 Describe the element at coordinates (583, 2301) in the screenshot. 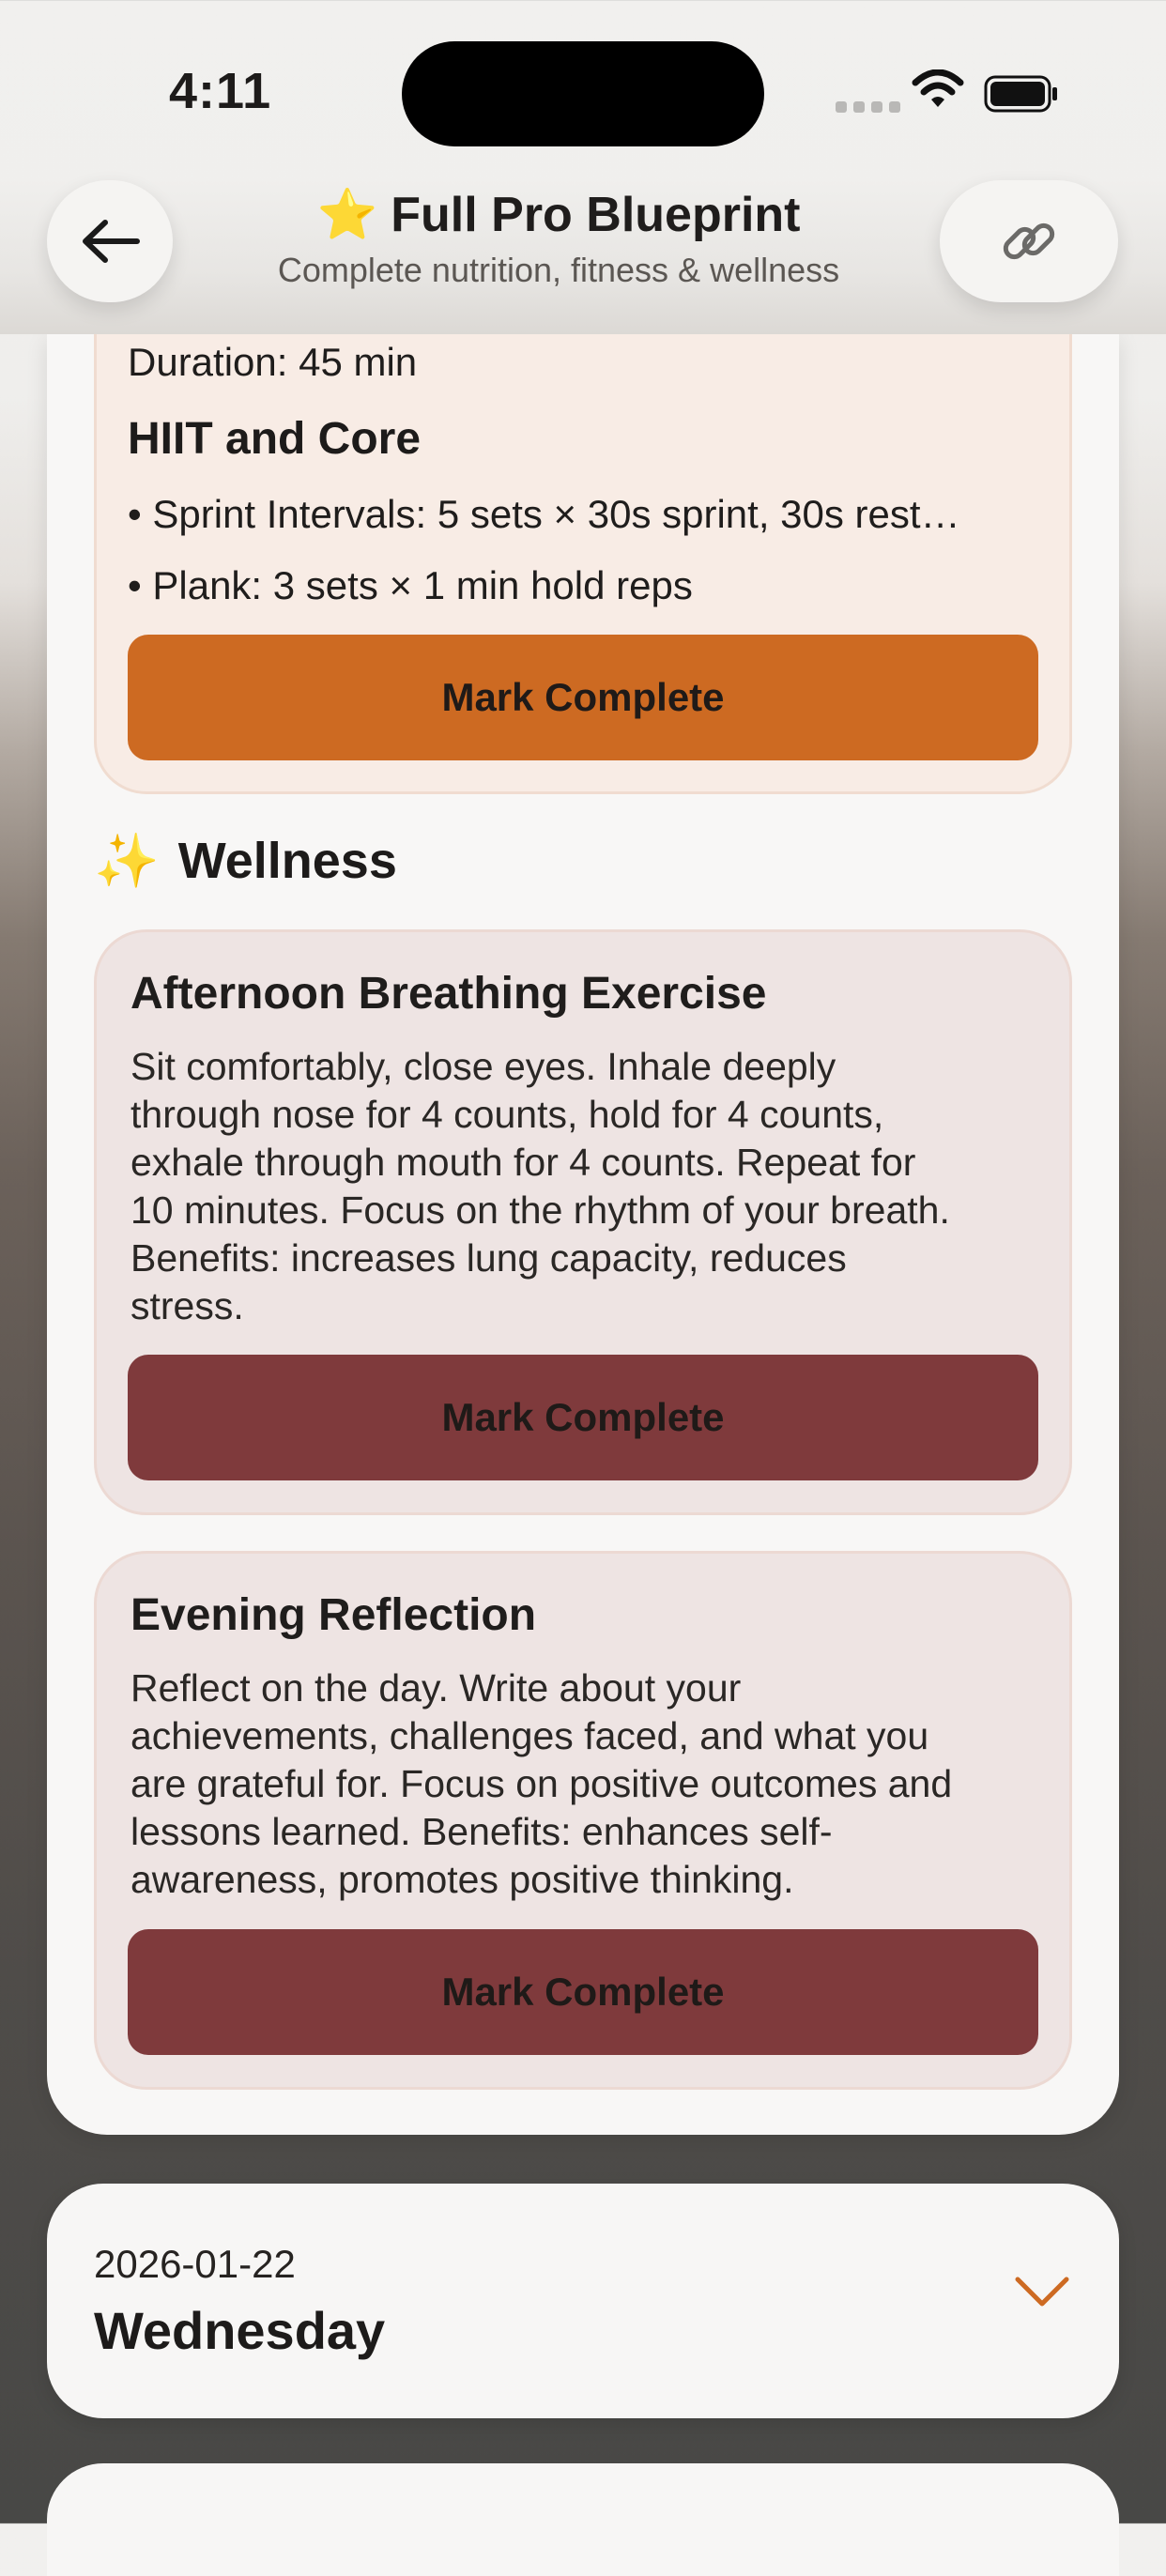

I see `day-card-wednesday: 2026-01-22 Wednesday` at that location.